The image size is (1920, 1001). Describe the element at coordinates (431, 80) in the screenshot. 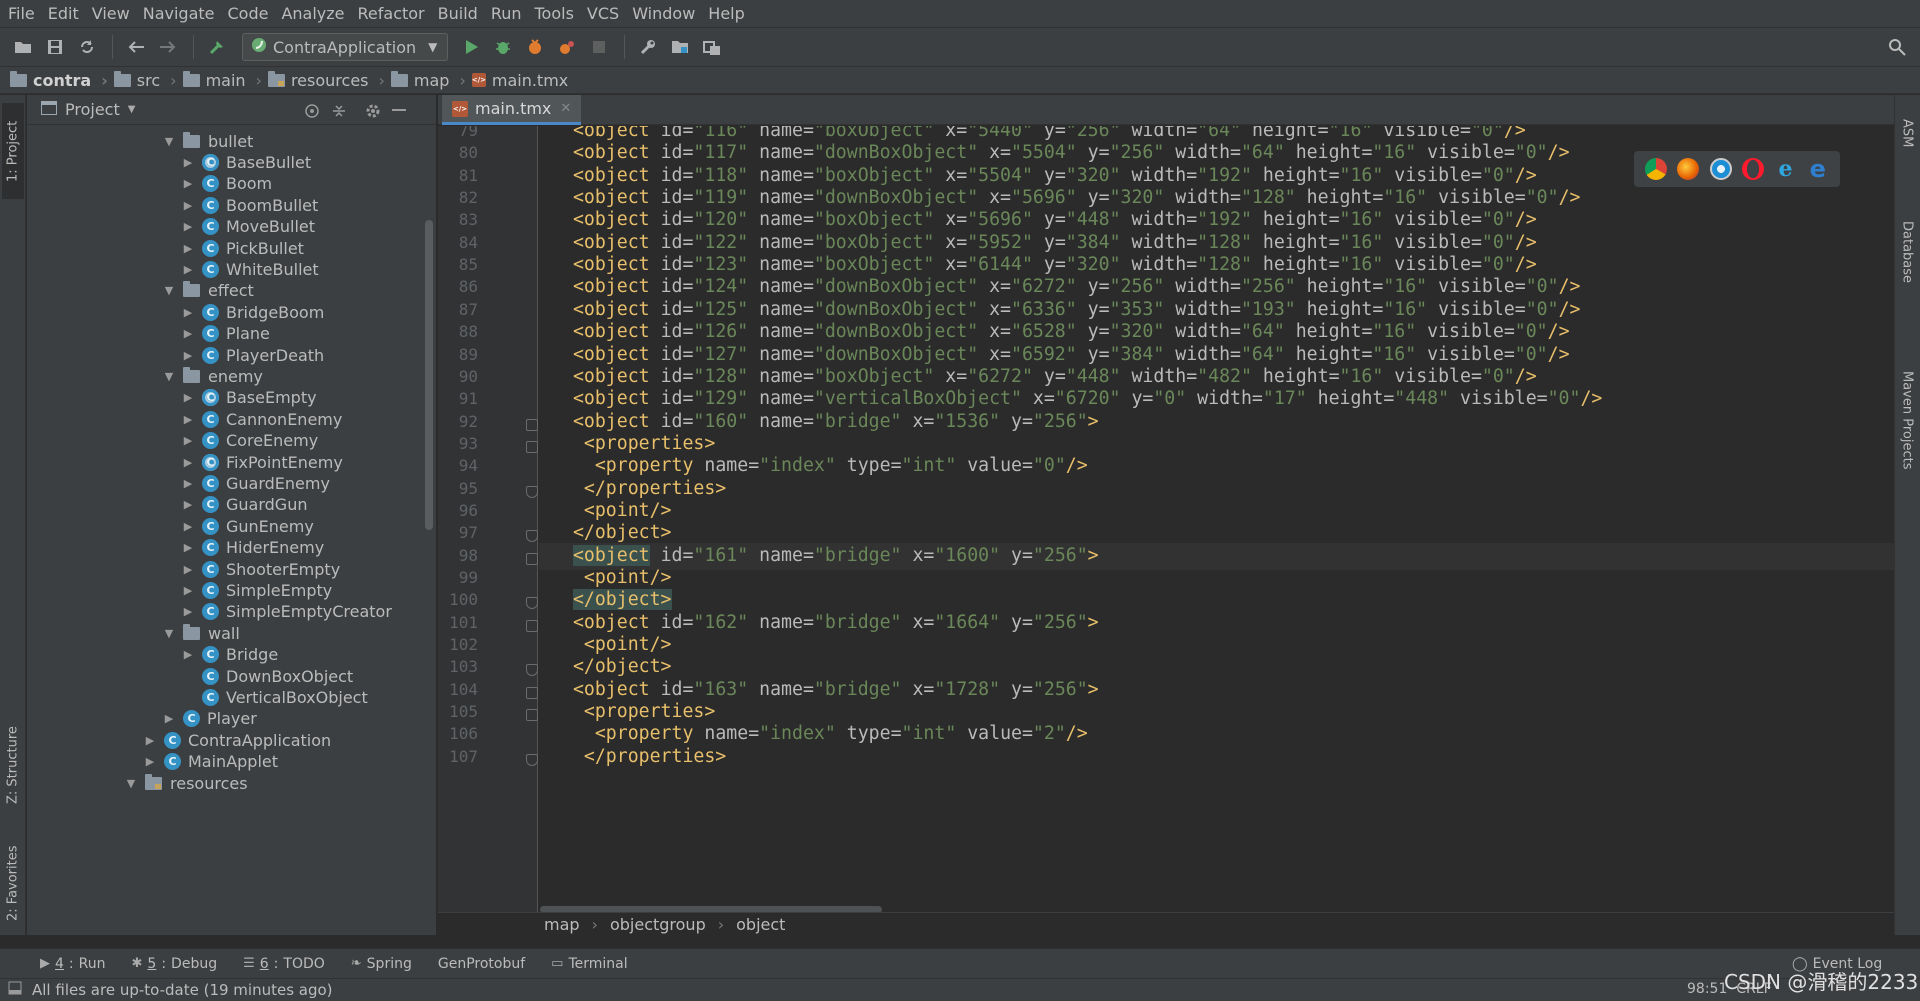

I see `breadcrumb-item: map ›` at that location.